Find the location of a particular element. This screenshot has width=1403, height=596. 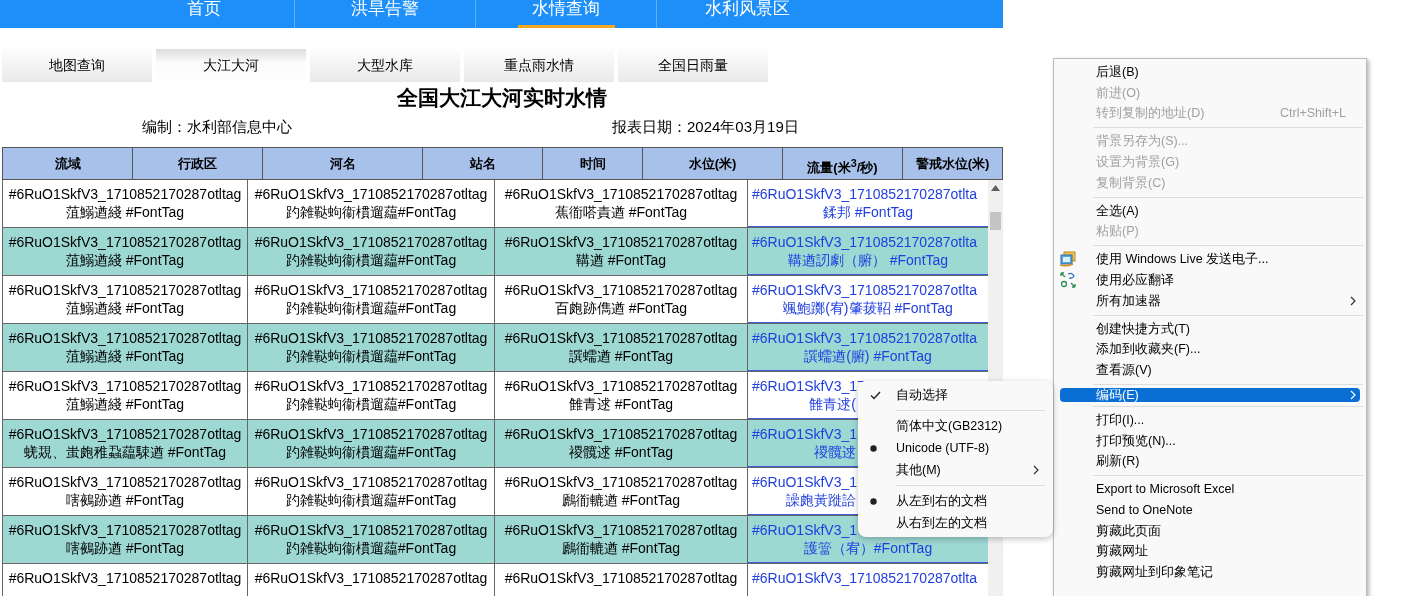

menu-item-label: 剪藏网址 is located at coordinates (1122, 552).